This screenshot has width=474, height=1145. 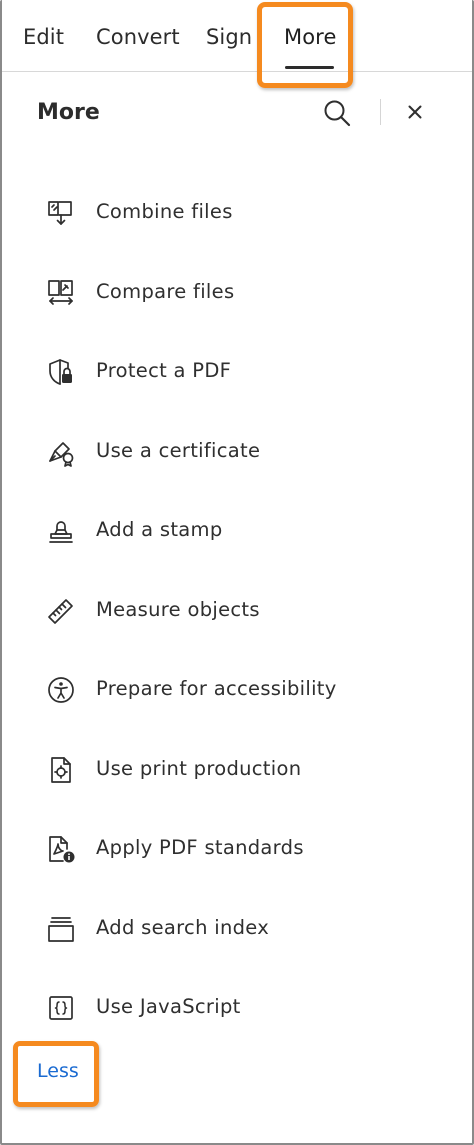 I want to click on search-index-icon, so click(x=61, y=929).